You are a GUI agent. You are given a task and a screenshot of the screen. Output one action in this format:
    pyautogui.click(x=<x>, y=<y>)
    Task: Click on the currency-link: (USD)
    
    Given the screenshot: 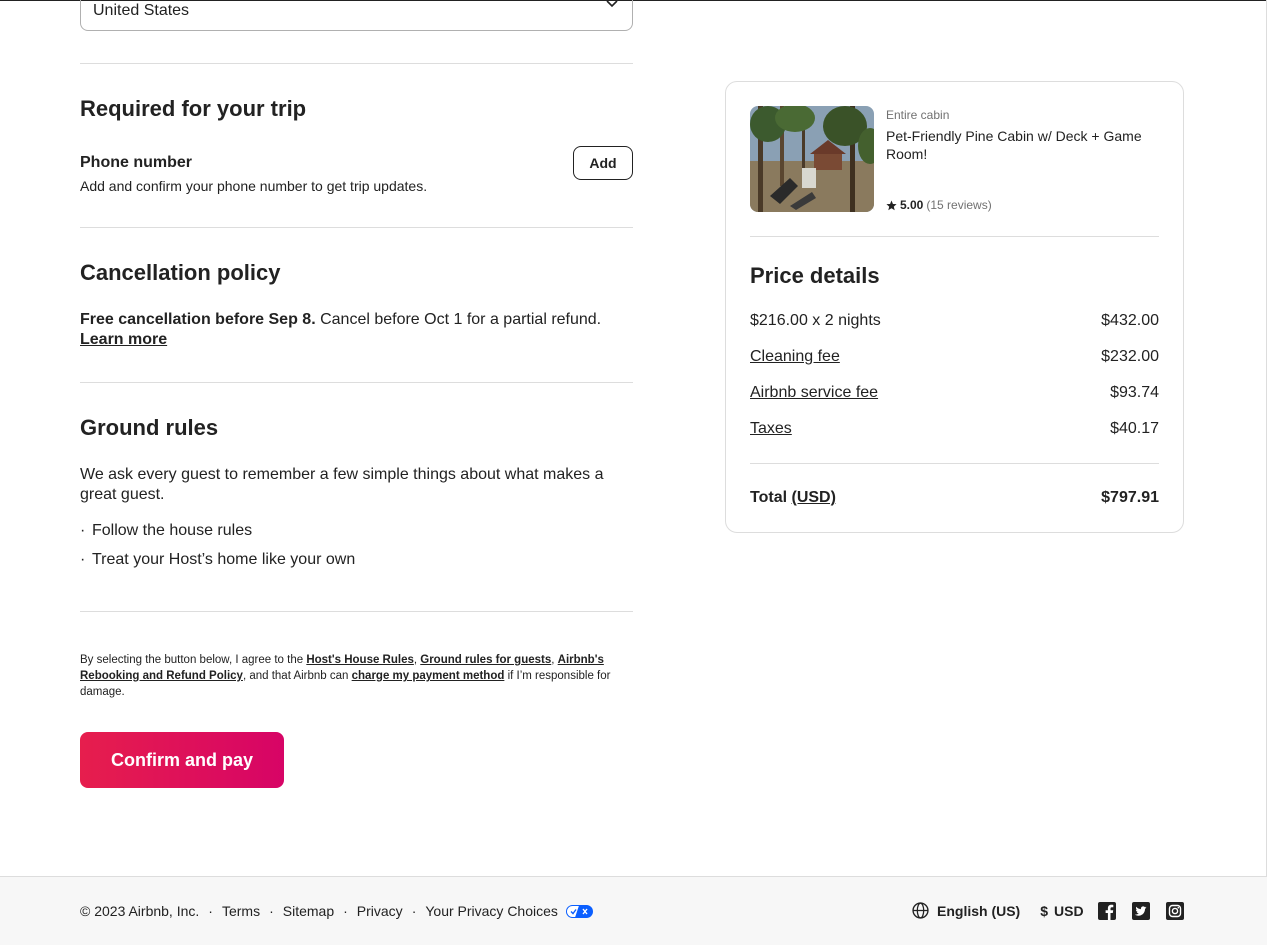 What is the action you would take?
    pyautogui.click(x=813, y=497)
    